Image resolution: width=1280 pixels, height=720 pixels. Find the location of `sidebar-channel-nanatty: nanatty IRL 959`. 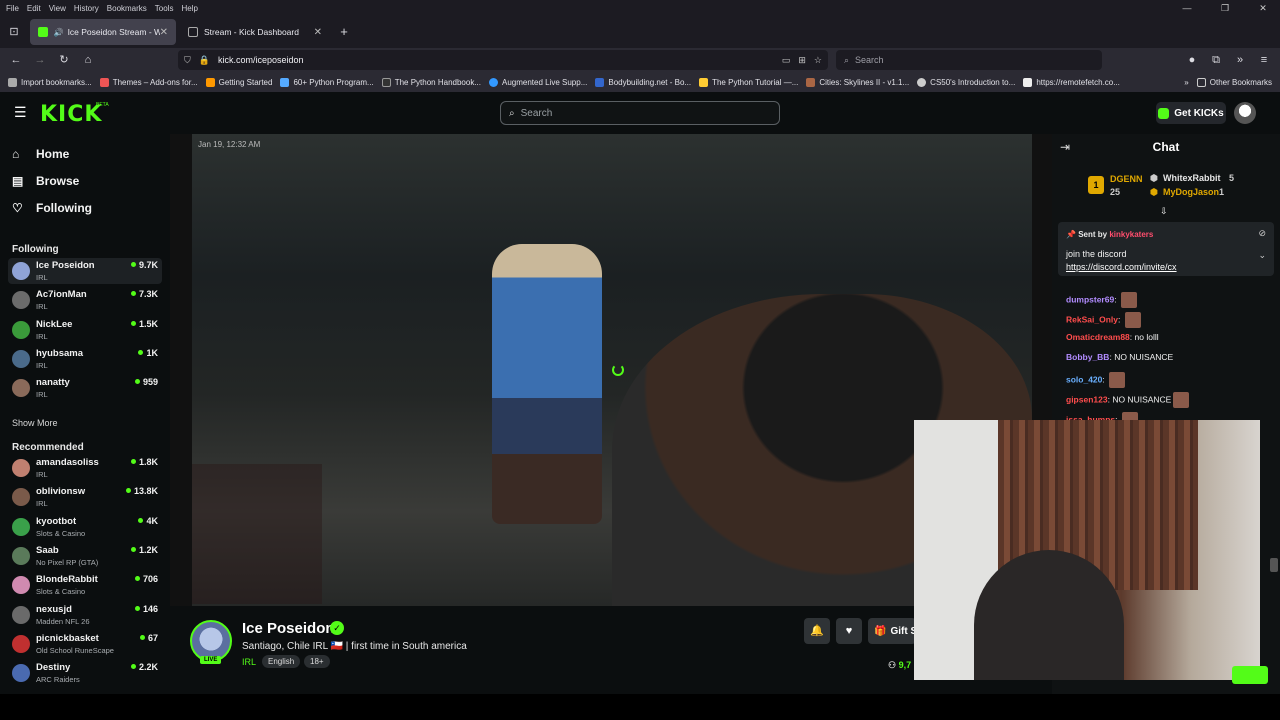

sidebar-channel-nanatty: nanatty IRL 959 is located at coordinates (85, 388).